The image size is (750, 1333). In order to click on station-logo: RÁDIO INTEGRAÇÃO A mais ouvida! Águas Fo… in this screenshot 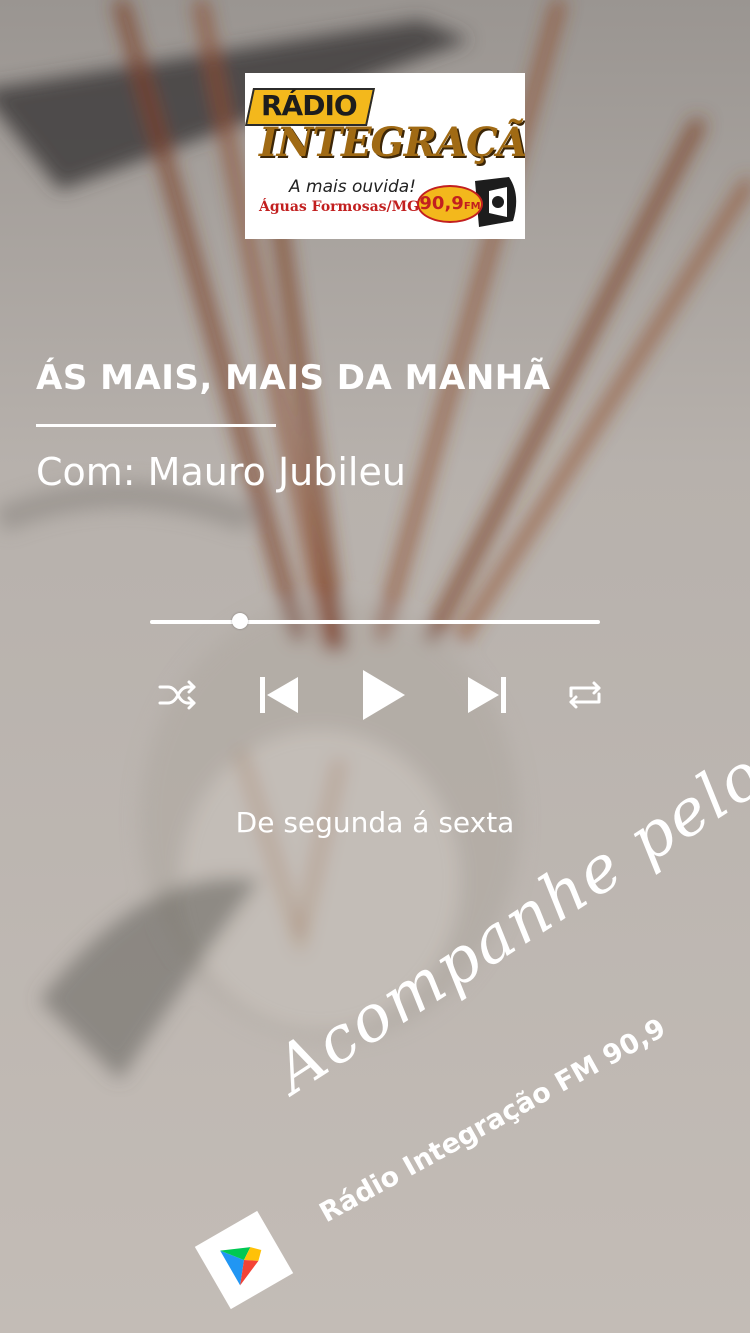, I will do `click(385, 156)`.